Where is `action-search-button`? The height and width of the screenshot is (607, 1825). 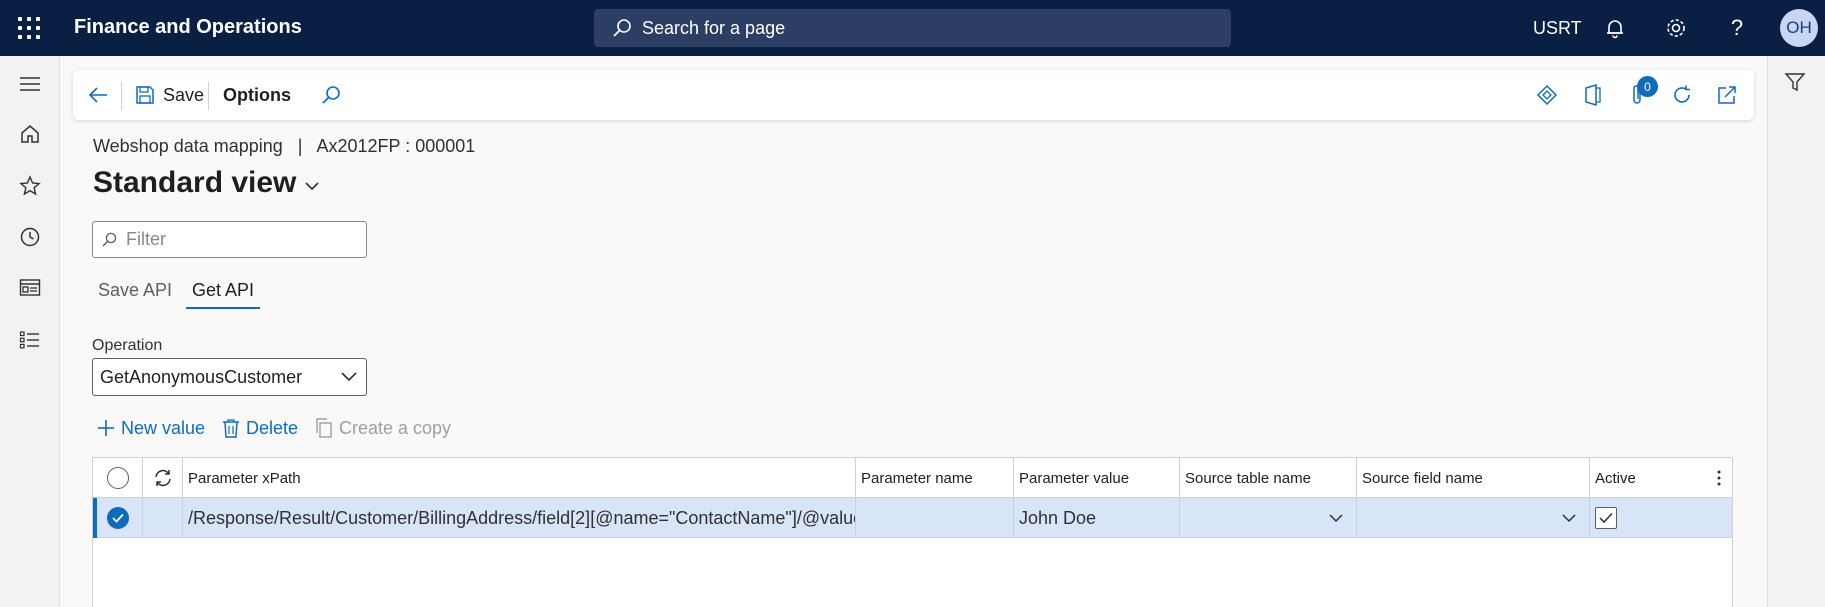 action-search-button is located at coordinates (331, 95).